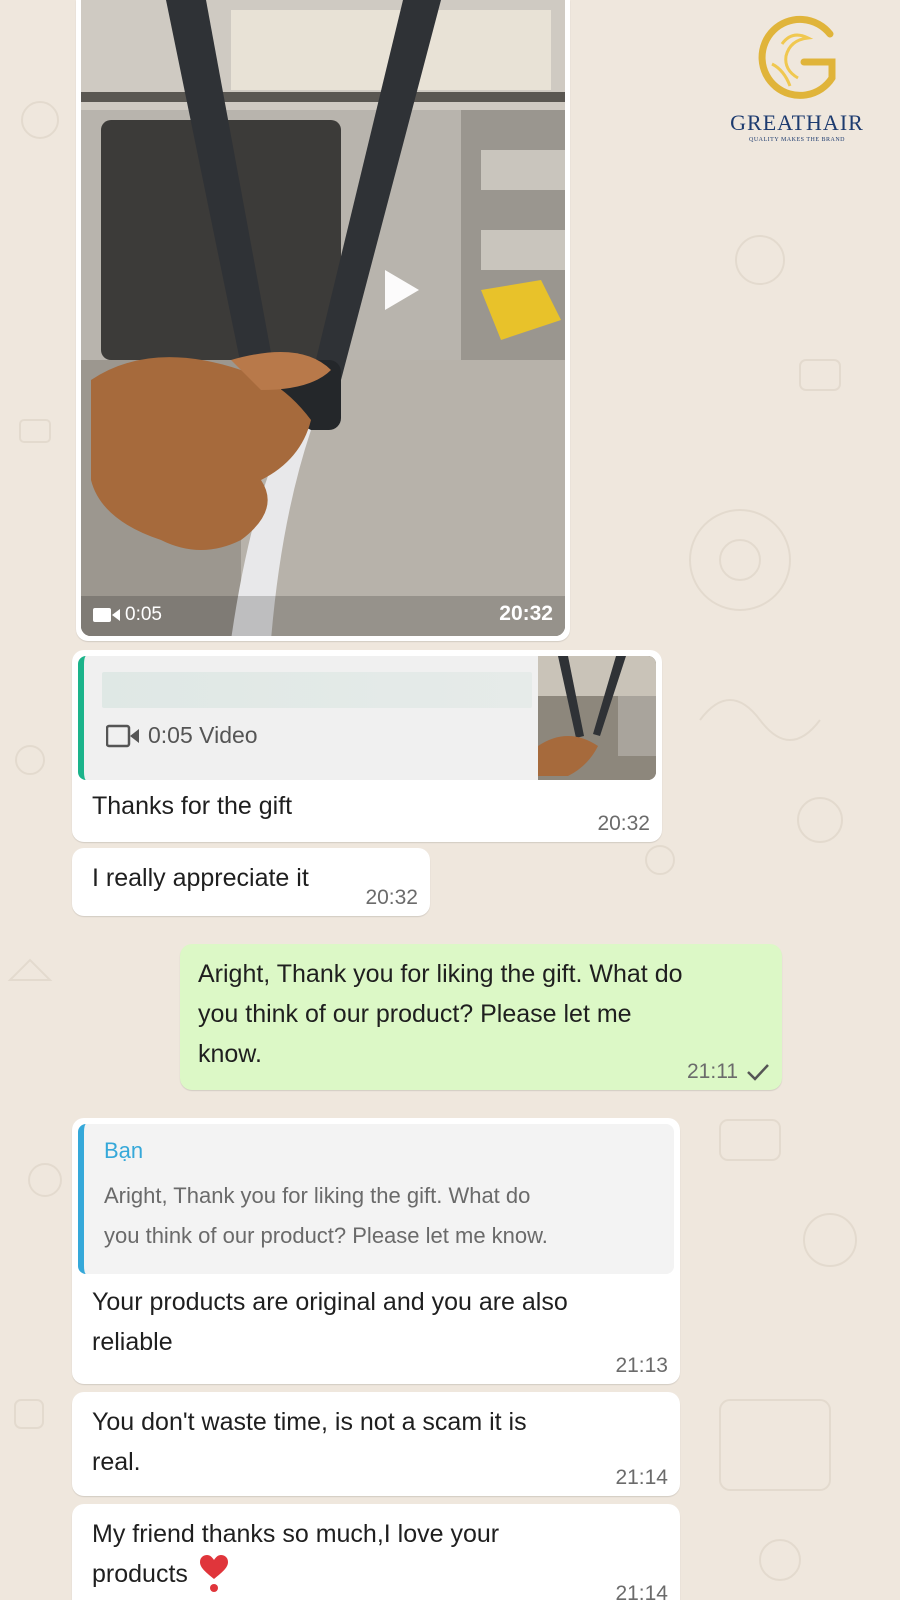 The image size is (900, 1600). What do you see at coordinates (728, 1072) in the screenshot?
I see `message-timestamp: 21:11` at bounding box center [728, 1072].